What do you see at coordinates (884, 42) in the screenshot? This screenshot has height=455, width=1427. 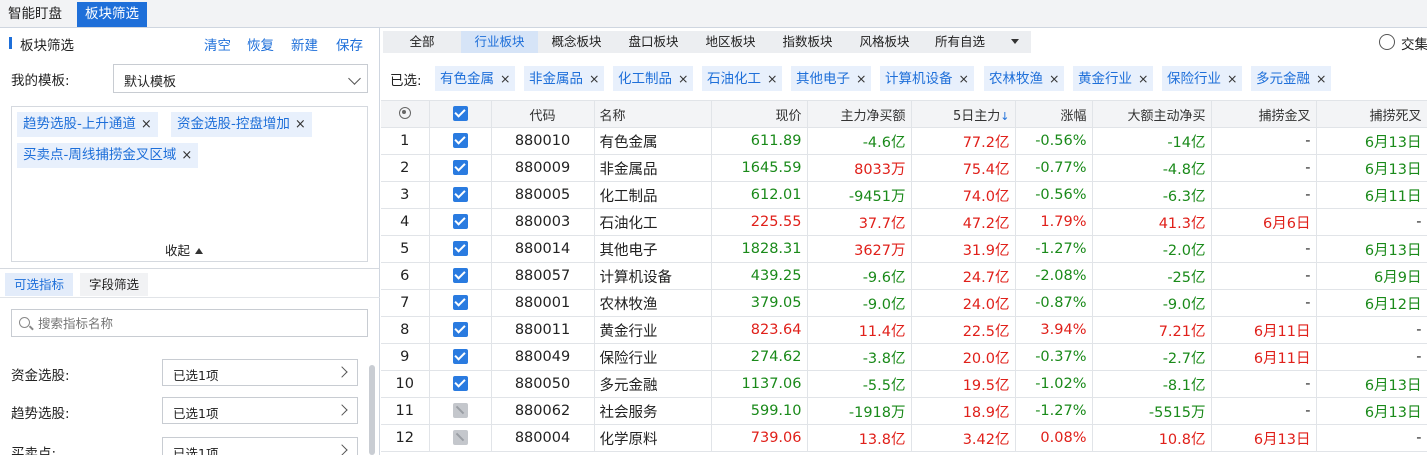 I see `tab-category-style: 风格板块` at bounding box center [884, 42].